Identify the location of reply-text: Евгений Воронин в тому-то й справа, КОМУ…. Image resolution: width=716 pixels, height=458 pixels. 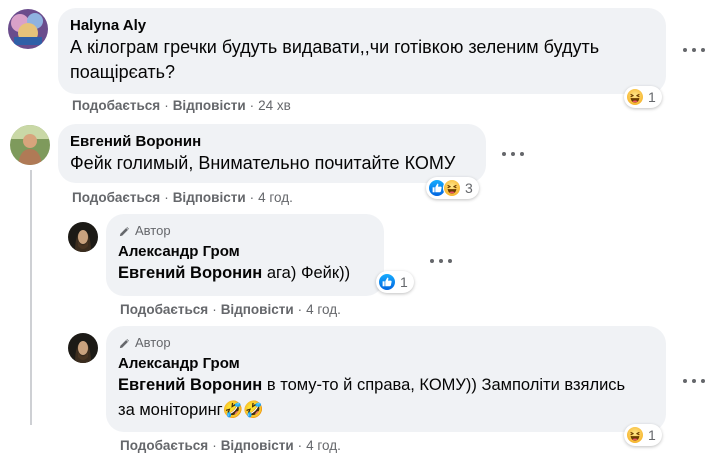
(378, 398).